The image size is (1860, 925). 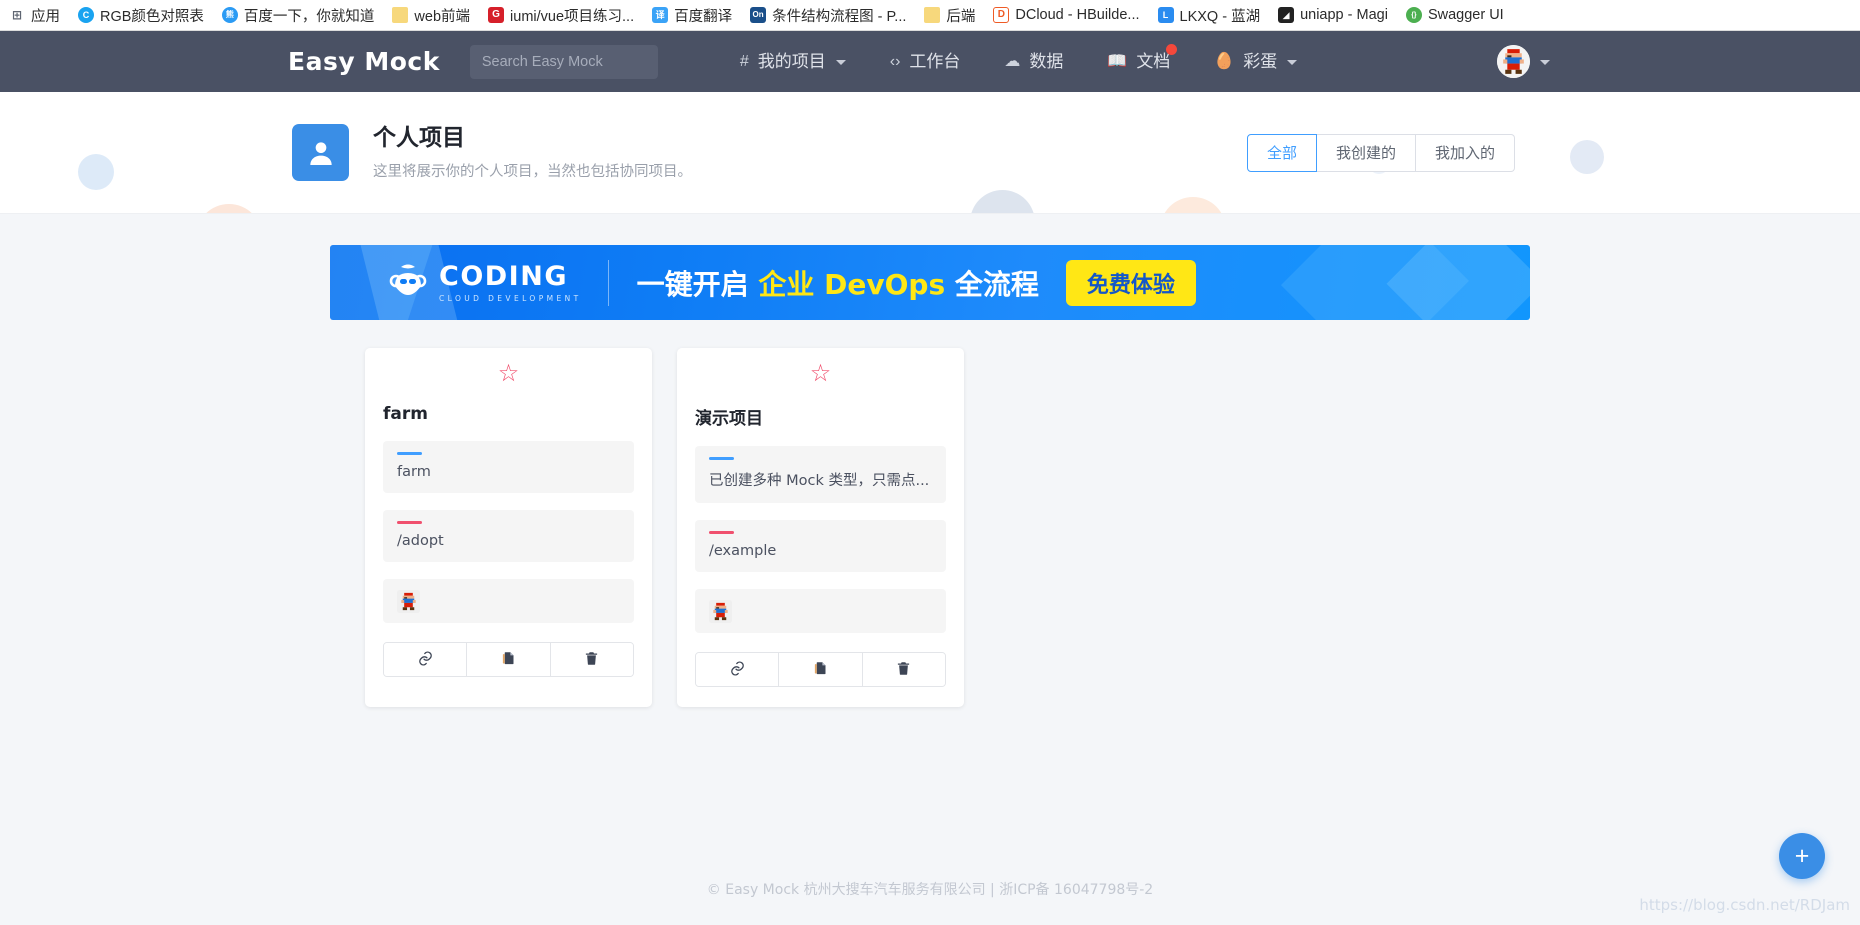 I want to click on user-menu, so click(x=1523, y=61).